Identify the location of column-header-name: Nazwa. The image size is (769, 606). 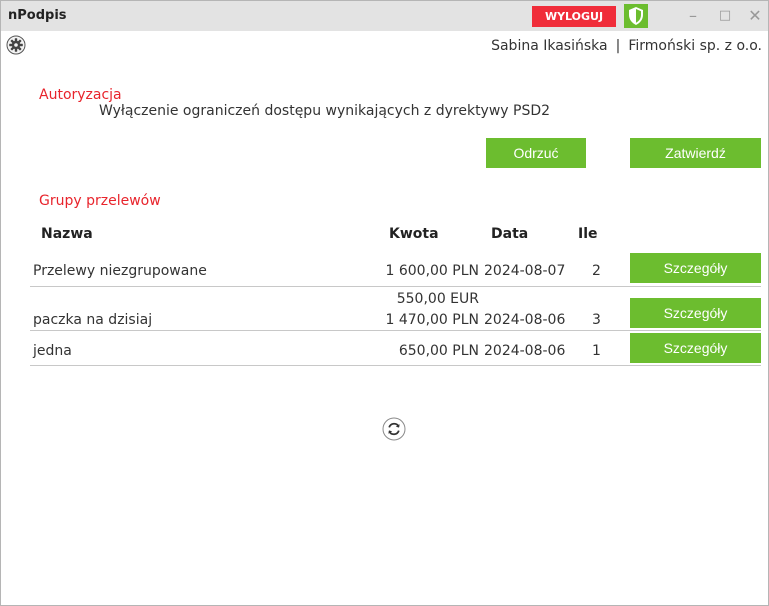
(67, 234).